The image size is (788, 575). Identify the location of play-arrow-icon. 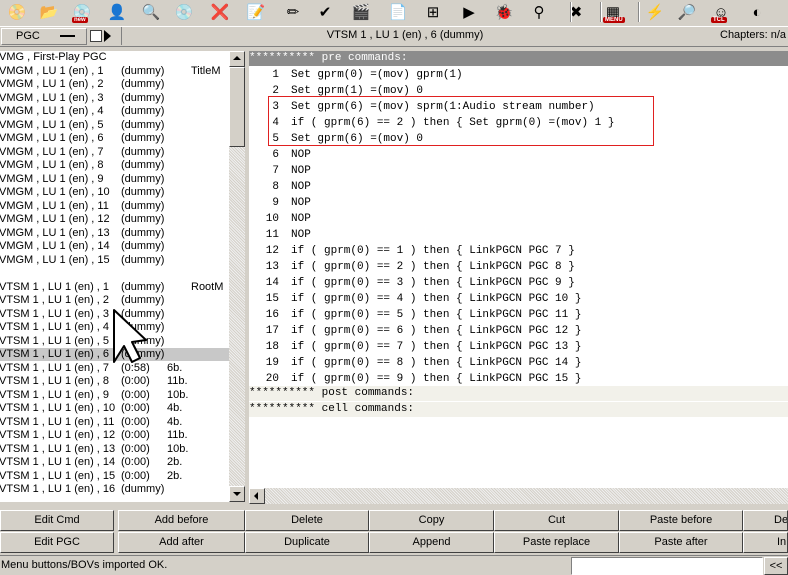
(107, 36).